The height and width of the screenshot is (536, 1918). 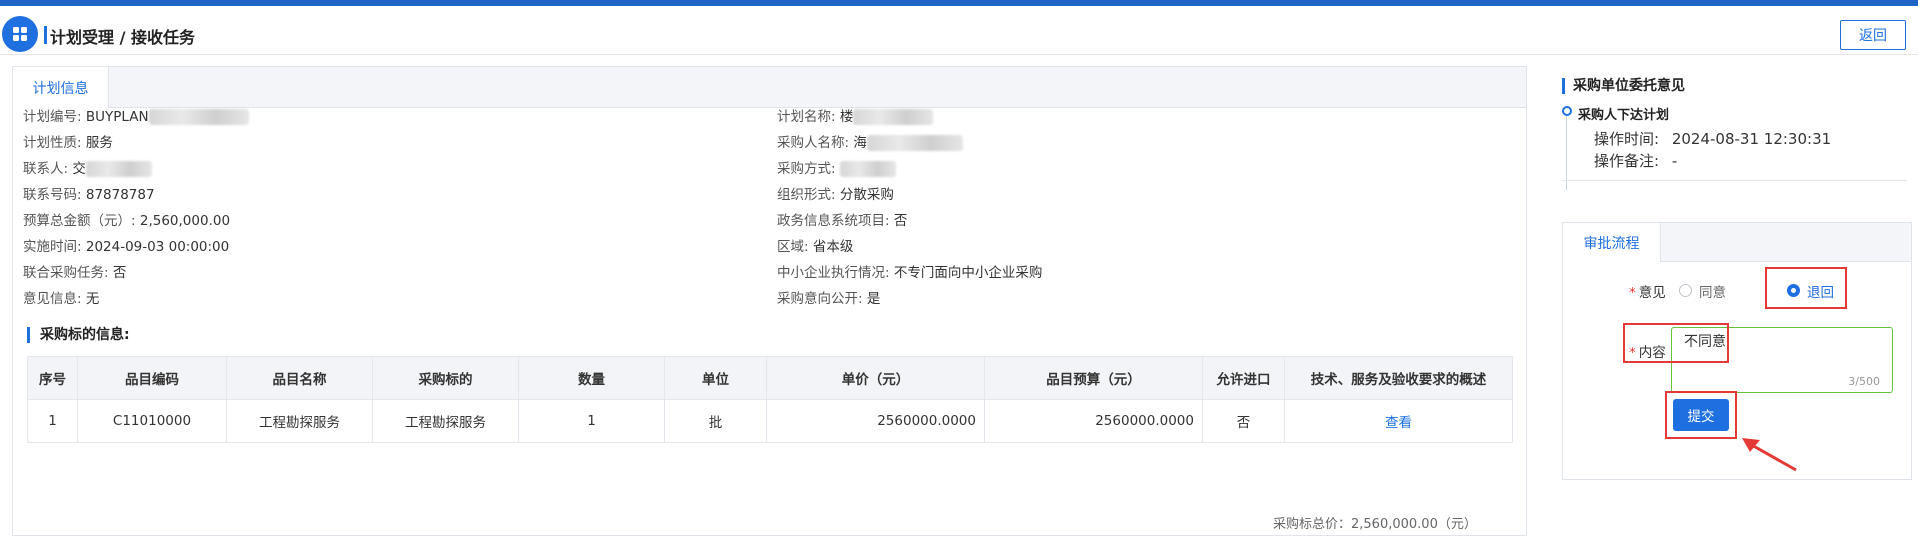 I want to click on field-plan-nature: 计划性质: 服务, so click(x=68, y=141).